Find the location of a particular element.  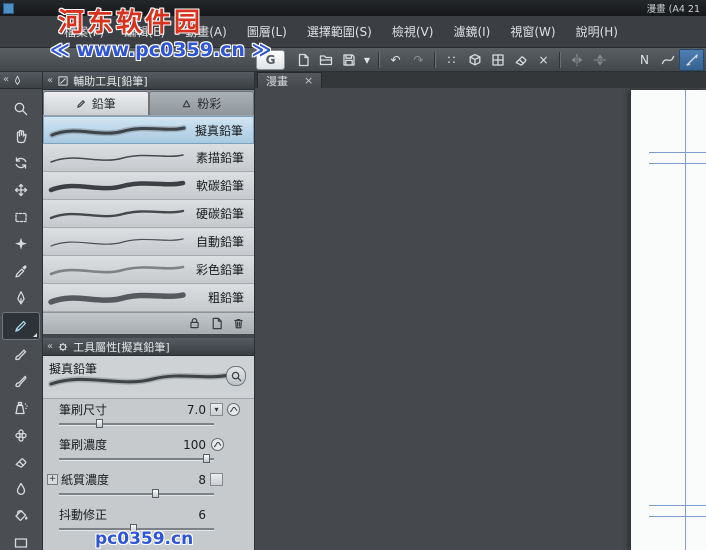

tool-decoration is located at coordinates (21, 435).